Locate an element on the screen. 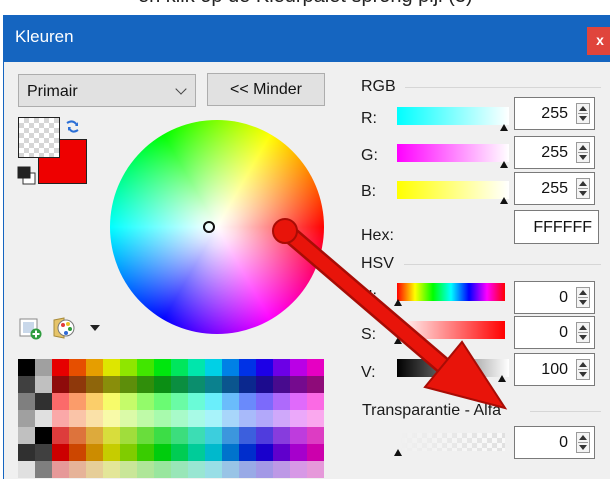 The width and height of the screenshot is (610, 479). blue-slider-thumb is located at coordinates (504, 200).